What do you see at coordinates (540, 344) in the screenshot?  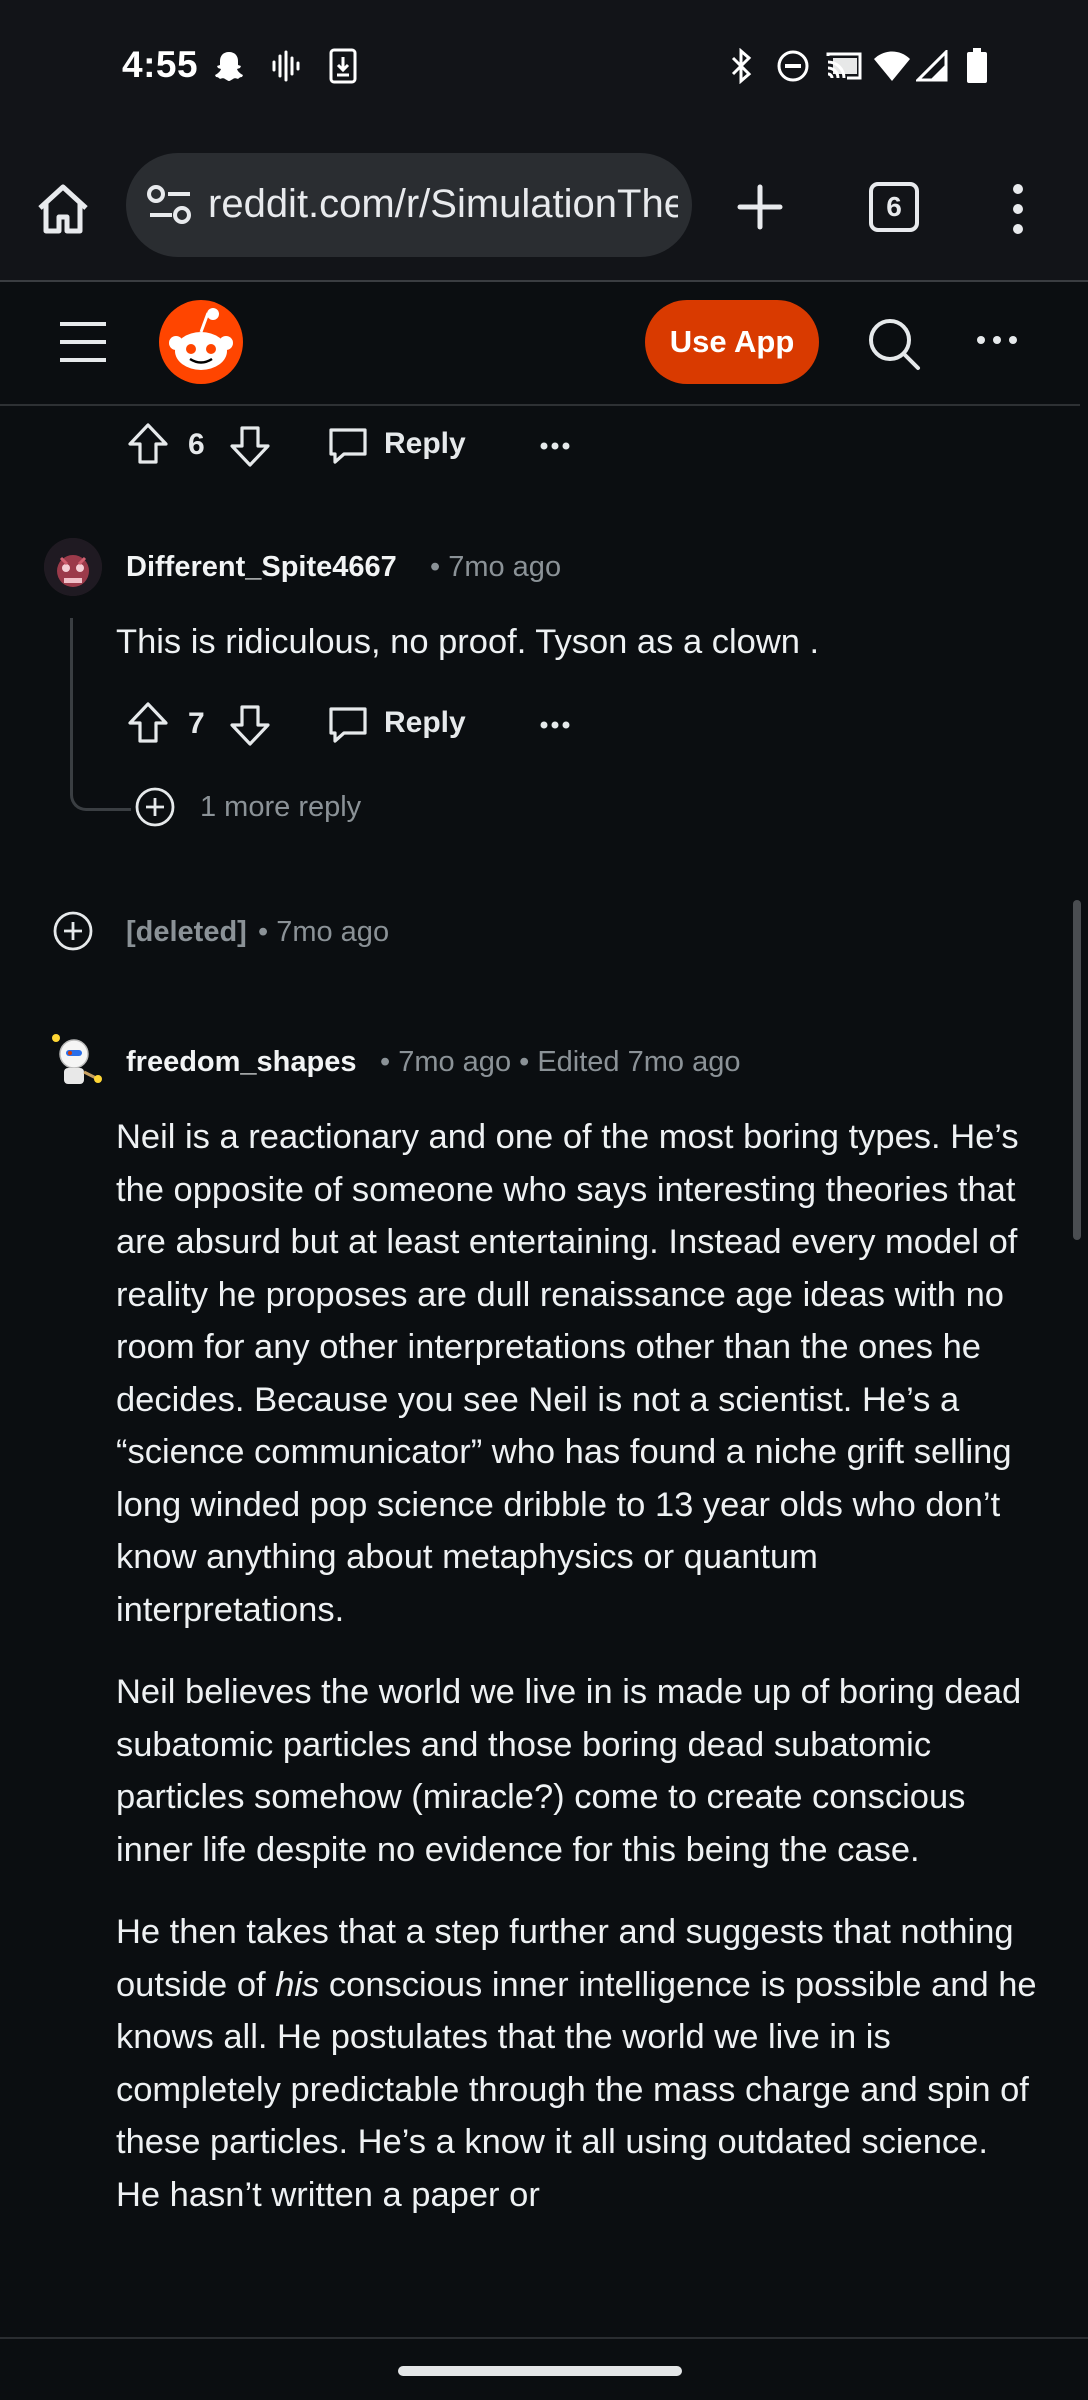 I see `reddit-header: Use App` at bounding box center [540, 344].